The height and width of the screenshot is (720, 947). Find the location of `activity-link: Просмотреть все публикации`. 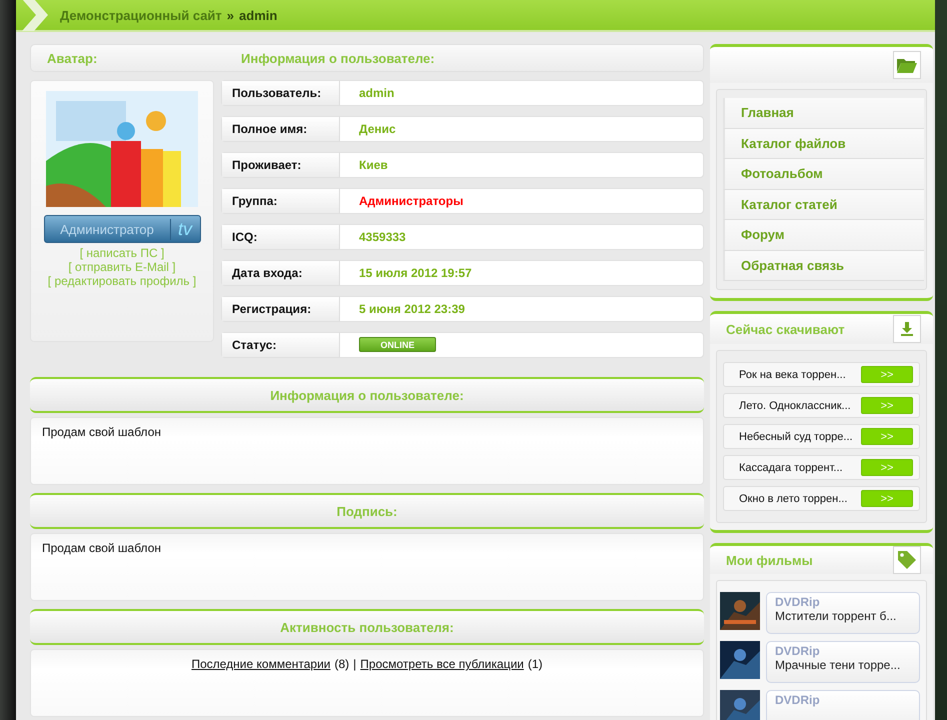

activity-link: Просмотреть все публикации is located at coordinates (442, 683).